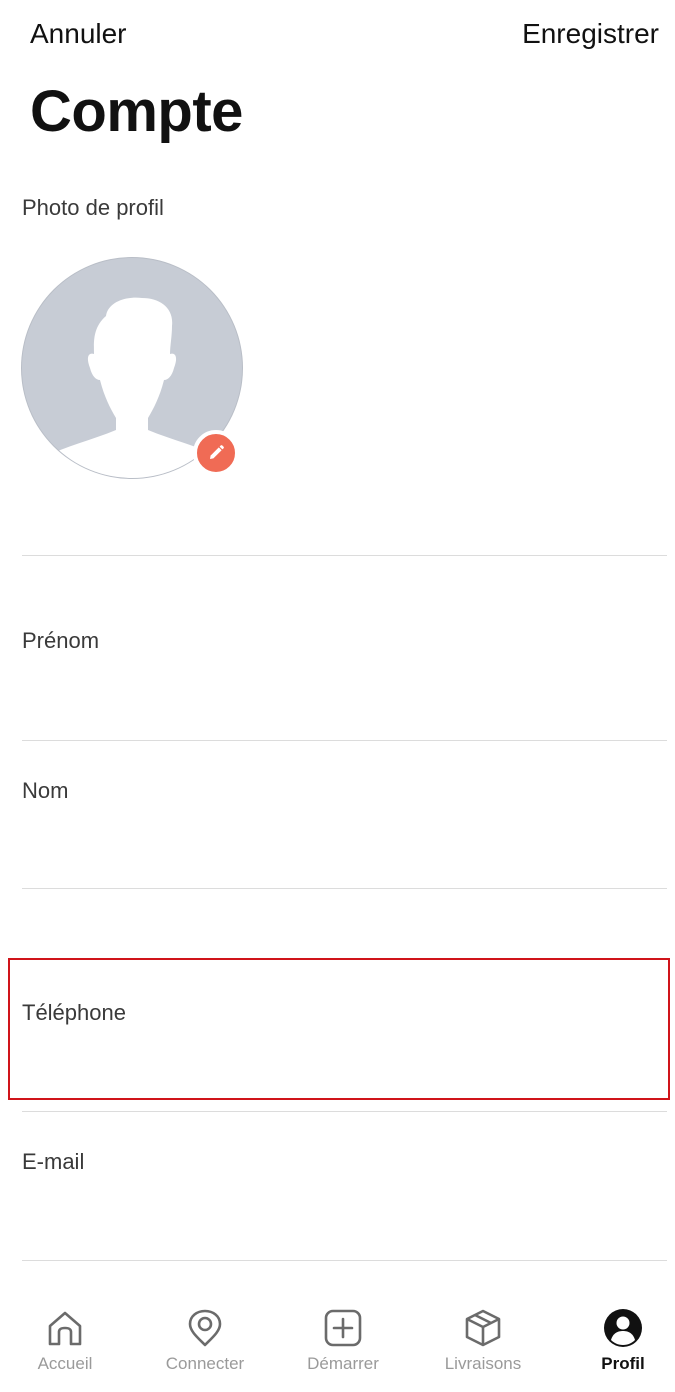  What do you see at coordinates (623, 1328) in the screenshot?
I see `user-circle-icon` at bounding box center [623, 1328].